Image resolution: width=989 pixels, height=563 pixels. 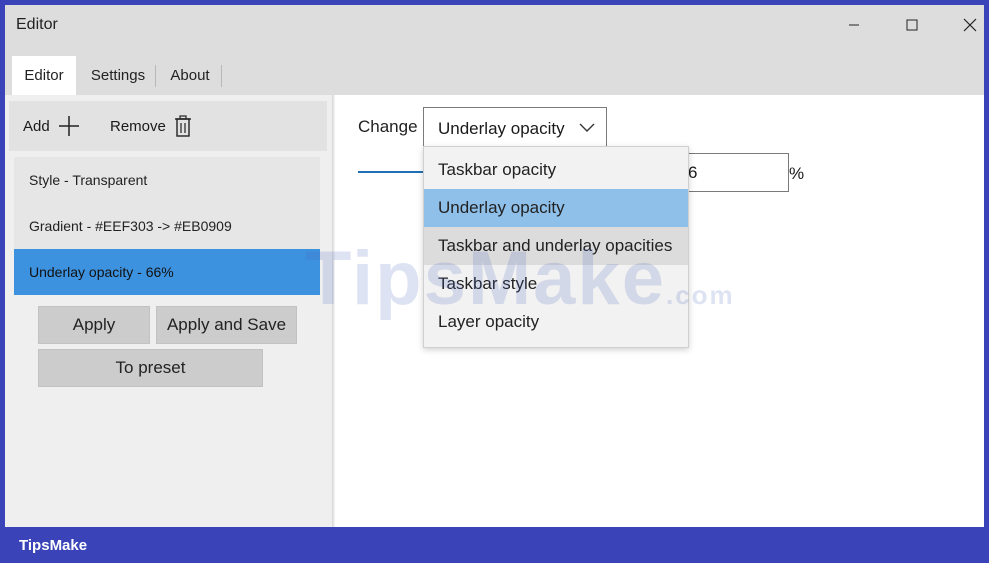 What do you see at coordinates (138, 126) in the screenshot?
I see `remove-label: Remove` at bounding box center [138, 126].